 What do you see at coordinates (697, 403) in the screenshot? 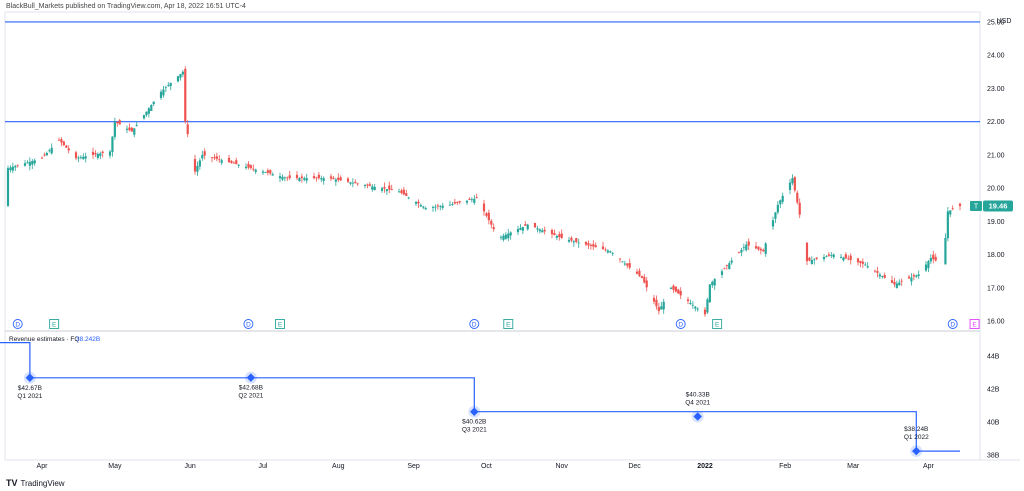
I see `revenue-point-period: Q4 2021` at bounding box center [697, 403].